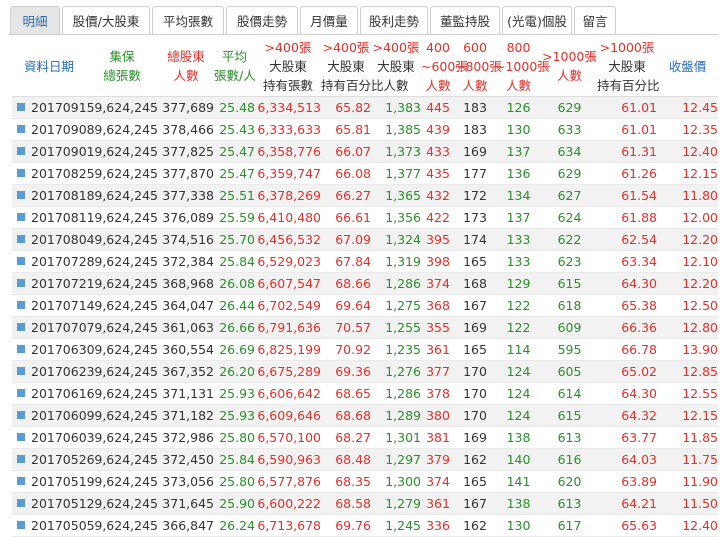  Describe the element at coordinates (687, 129) in the screenshot. I see `cell-close-price: 12.35` at that location.